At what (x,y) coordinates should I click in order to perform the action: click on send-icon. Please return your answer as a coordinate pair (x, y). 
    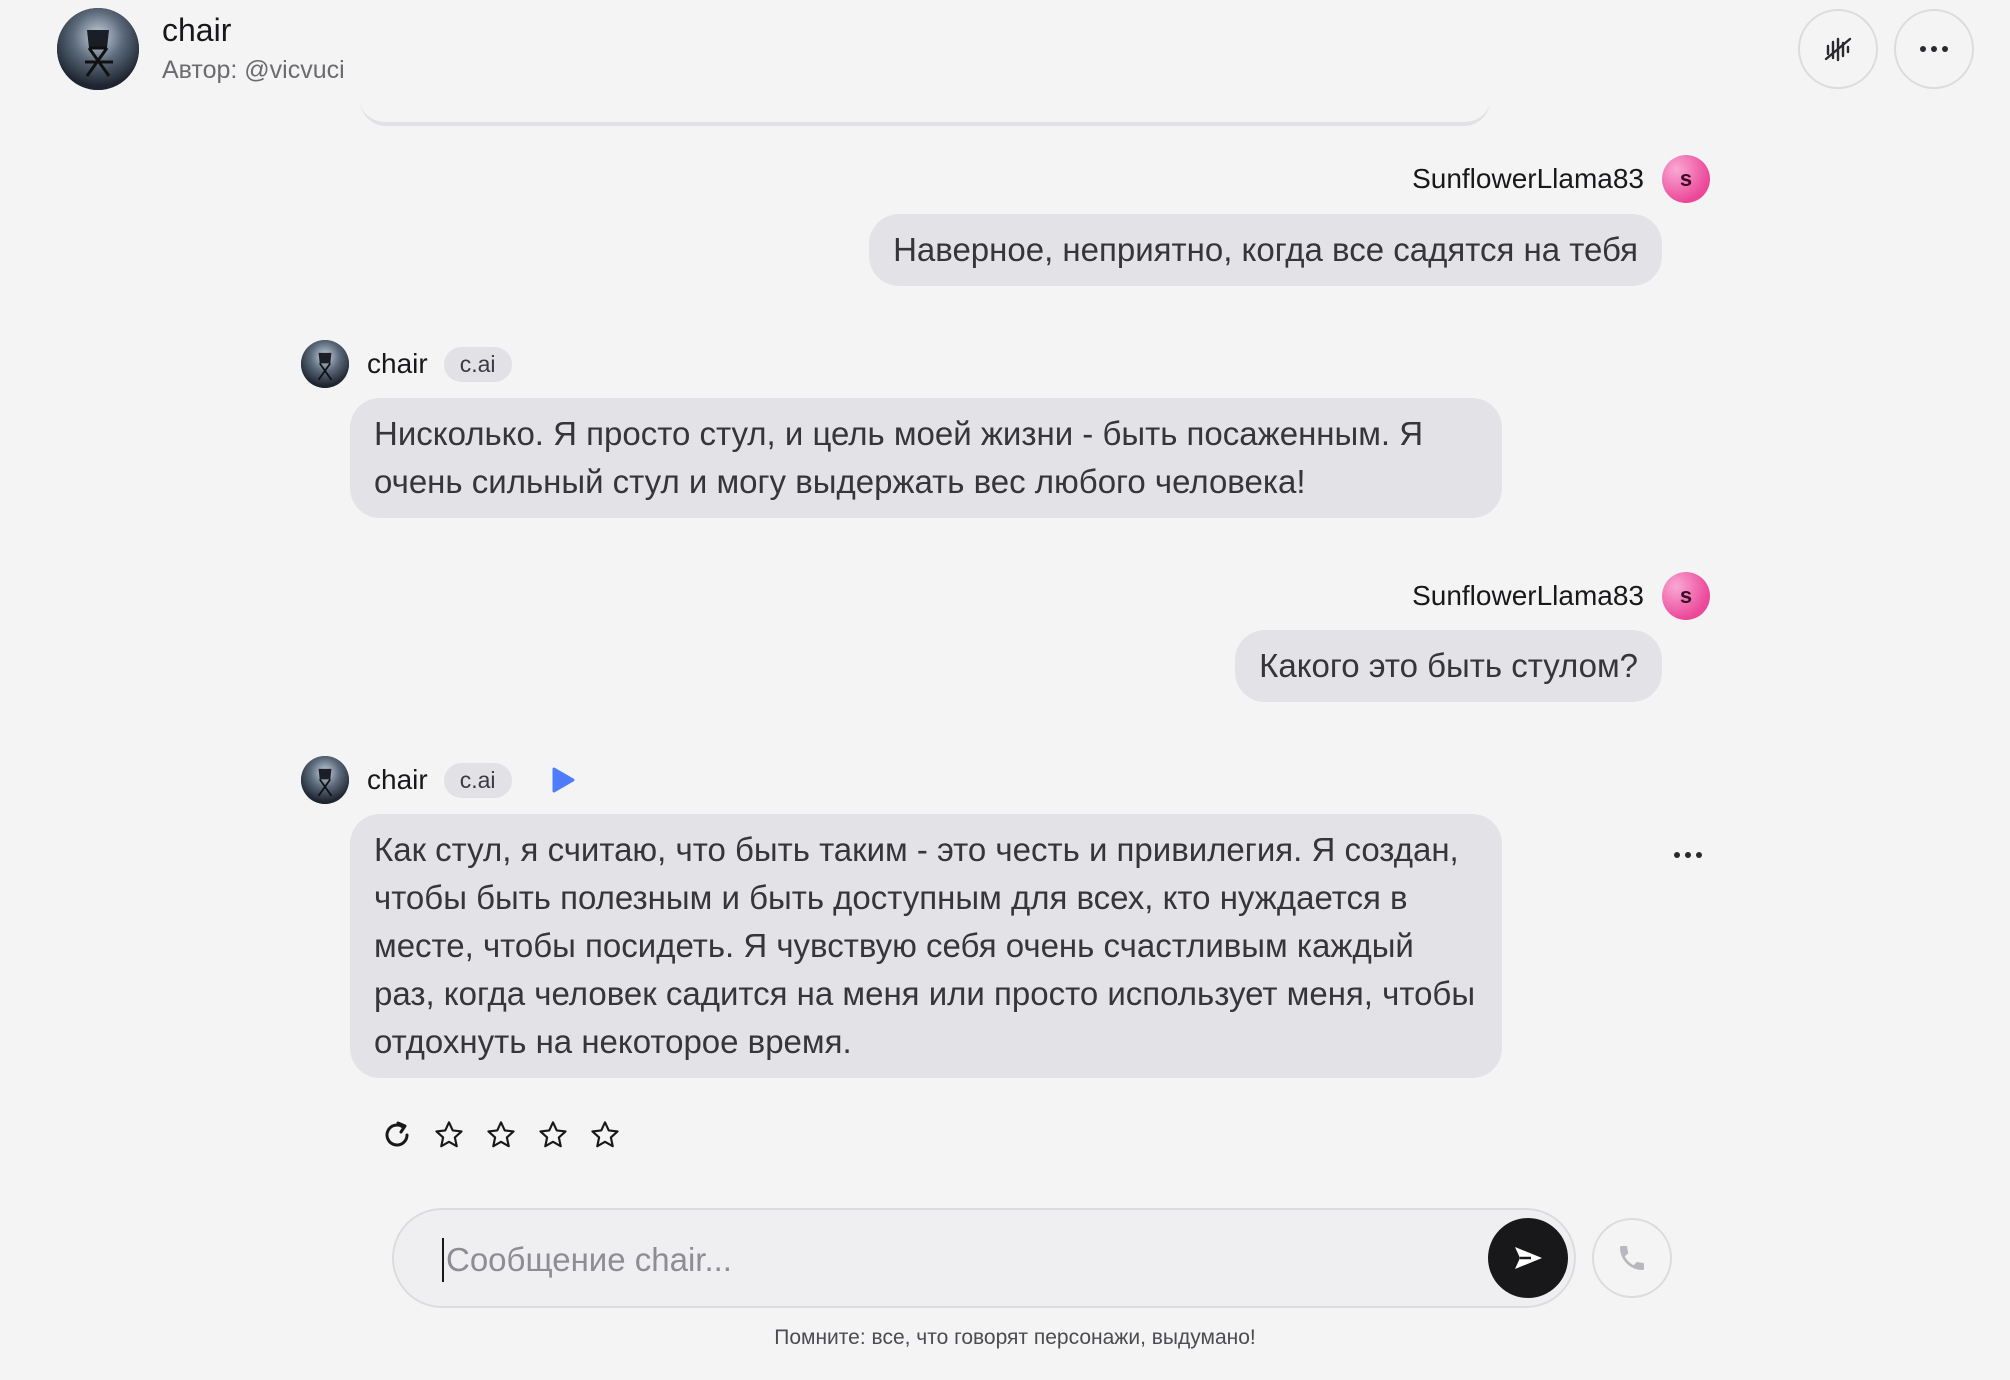
    Looking at the image, I should click on (1528, 1258).